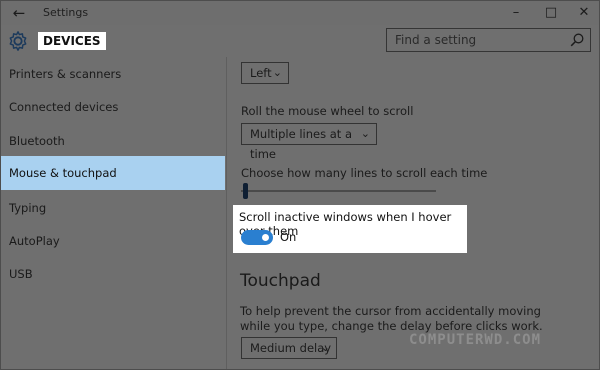 The image size is (600, 370). Describe the element at coordinates (488, 40) in the screenshot. I see `search-input: Find a setting` at that location.